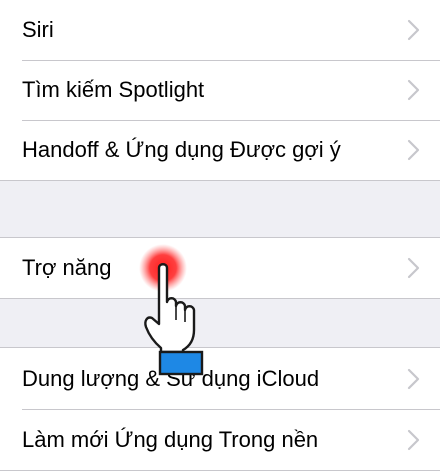 Image resolution: width=440 pixels, height=471 pixels. I want to click on settings-group-accessibility: Trợ năng, so click(220, 268).